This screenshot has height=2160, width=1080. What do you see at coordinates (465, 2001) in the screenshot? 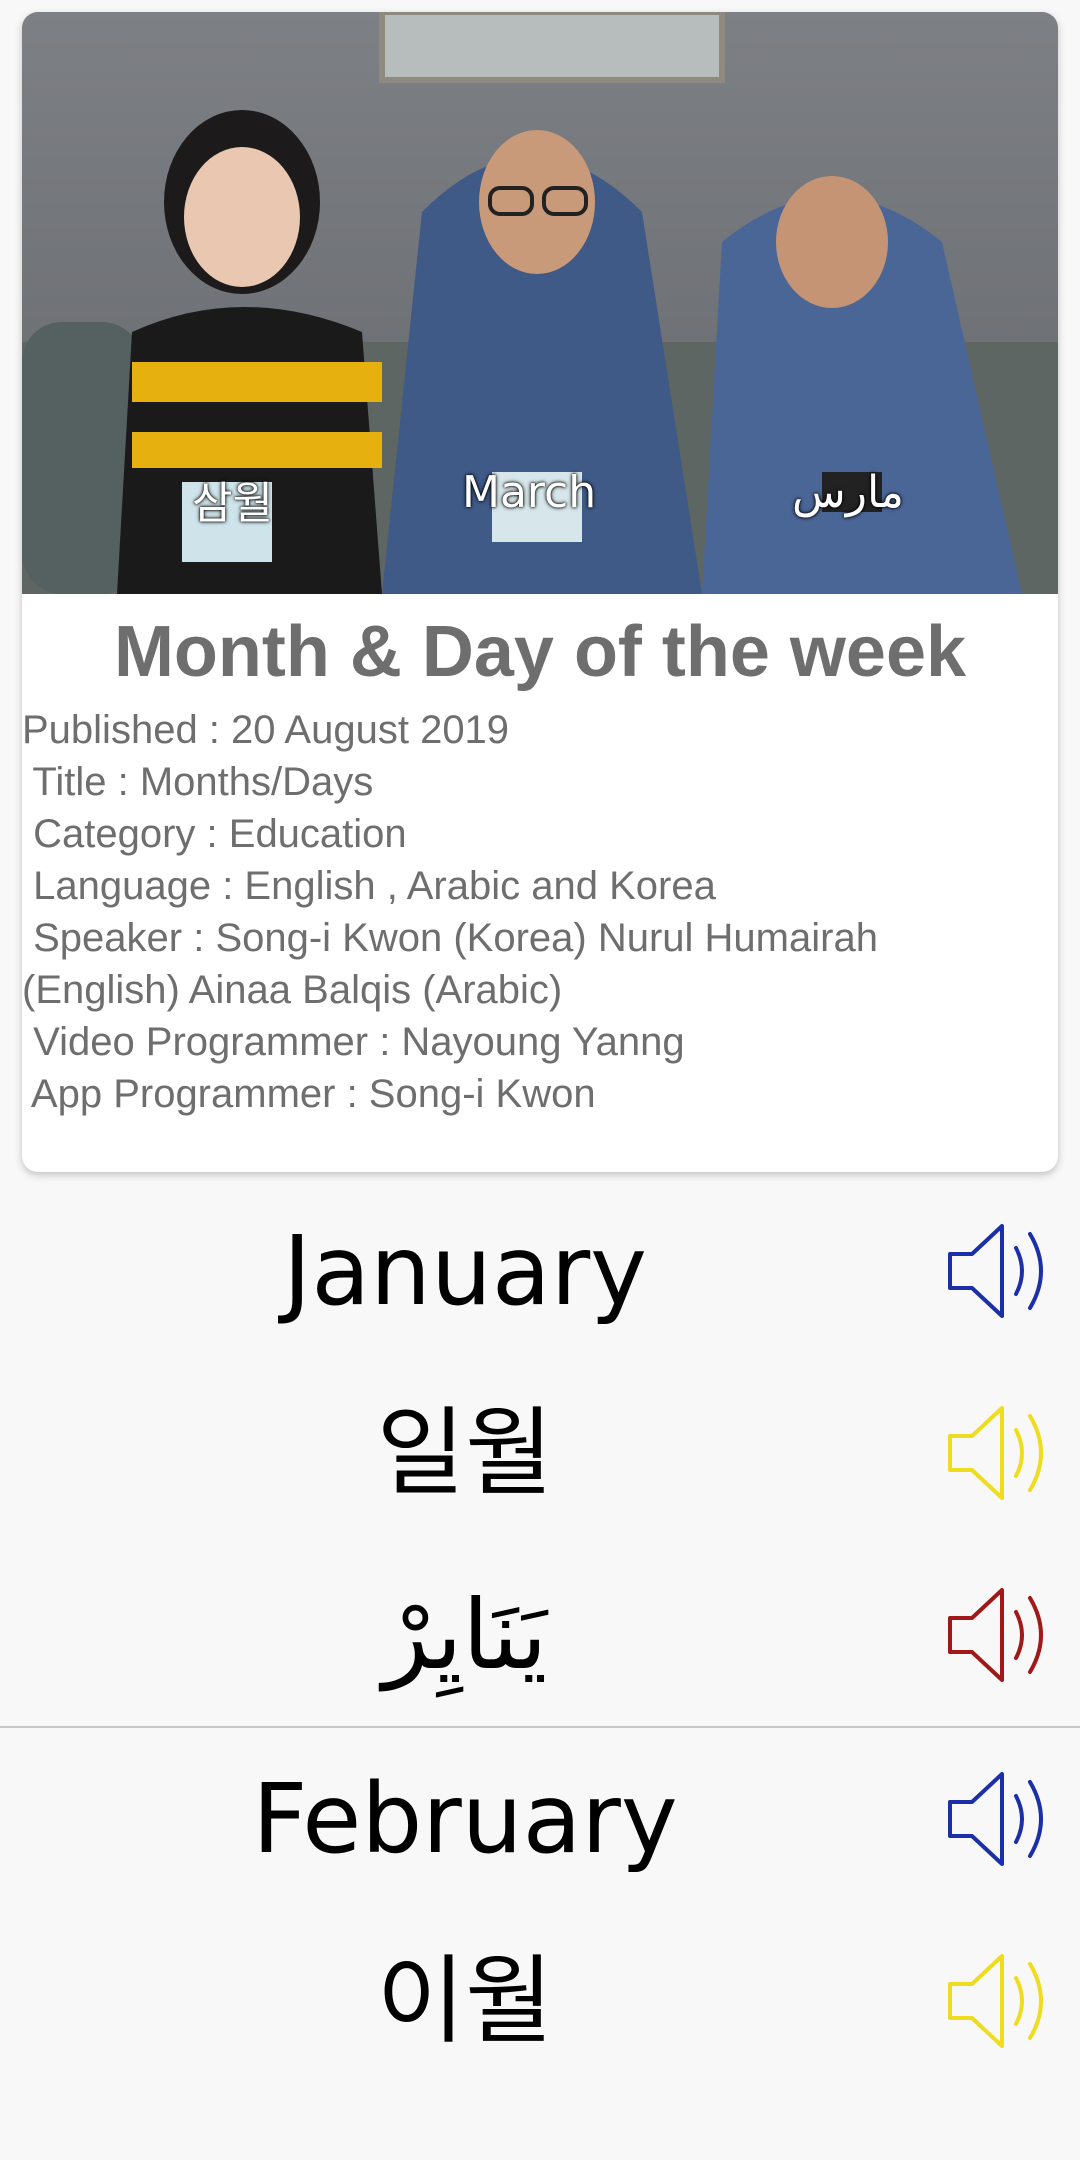
I see `word-korean: 이월` at bounding box center [465, 2001].